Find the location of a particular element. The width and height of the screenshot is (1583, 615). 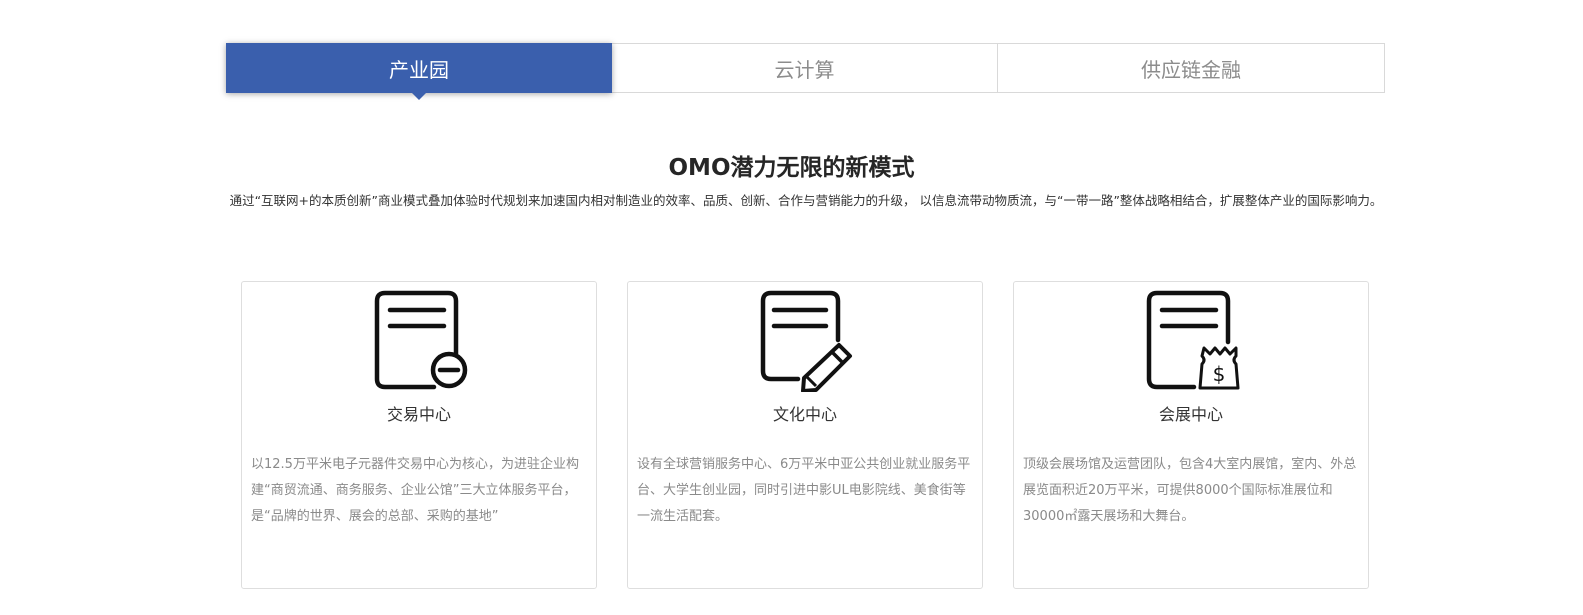

tab-bar: 产业园 云计算 供应链金融 is located at coordinates (805, 71).